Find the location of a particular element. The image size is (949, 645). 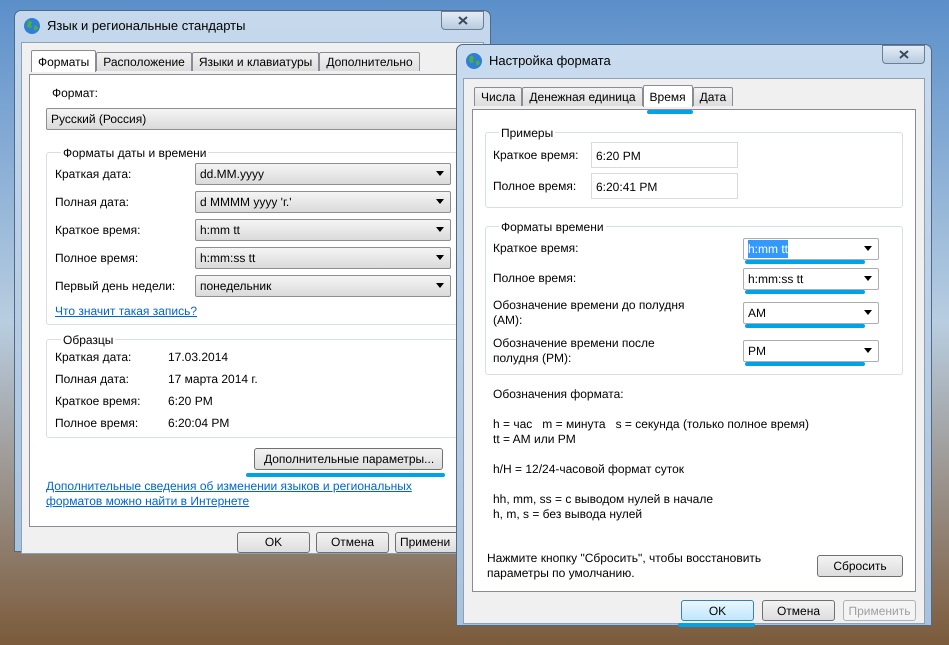

window-title: Язык и региональные стандарты is located at coordinates (146, 26).